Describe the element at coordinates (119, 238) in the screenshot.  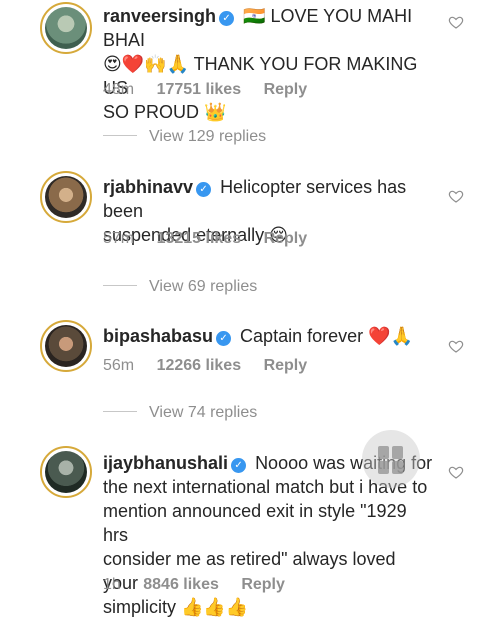
I see `timestamp: 57m` at that location.